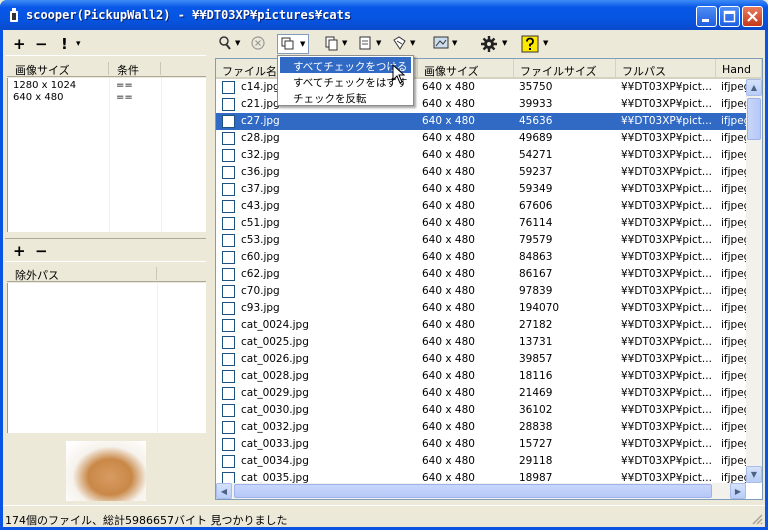 This screenshot has height=530, width=768. Describe the element at coordinates (41, 44) in the screenshot. I see `remove-size-filter-button: −` at that location.